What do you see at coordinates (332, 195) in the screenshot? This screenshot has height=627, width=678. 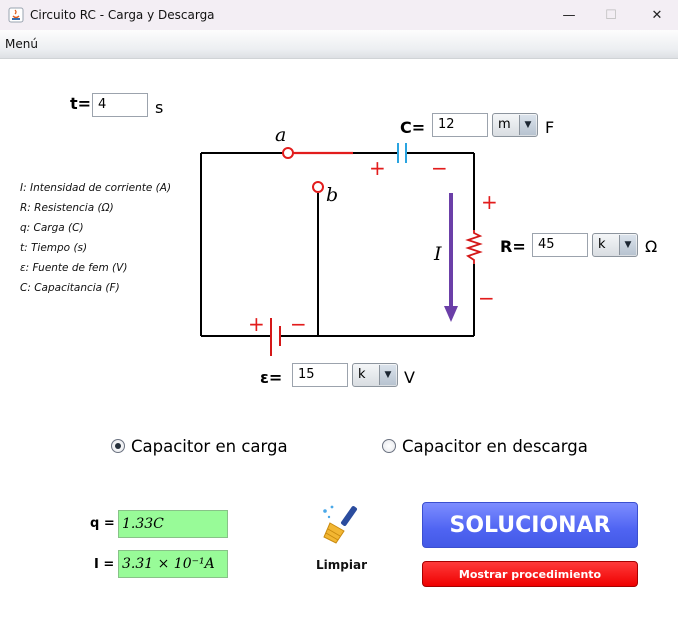 I see `node-b-label: b` at bounding box center [332, 195].